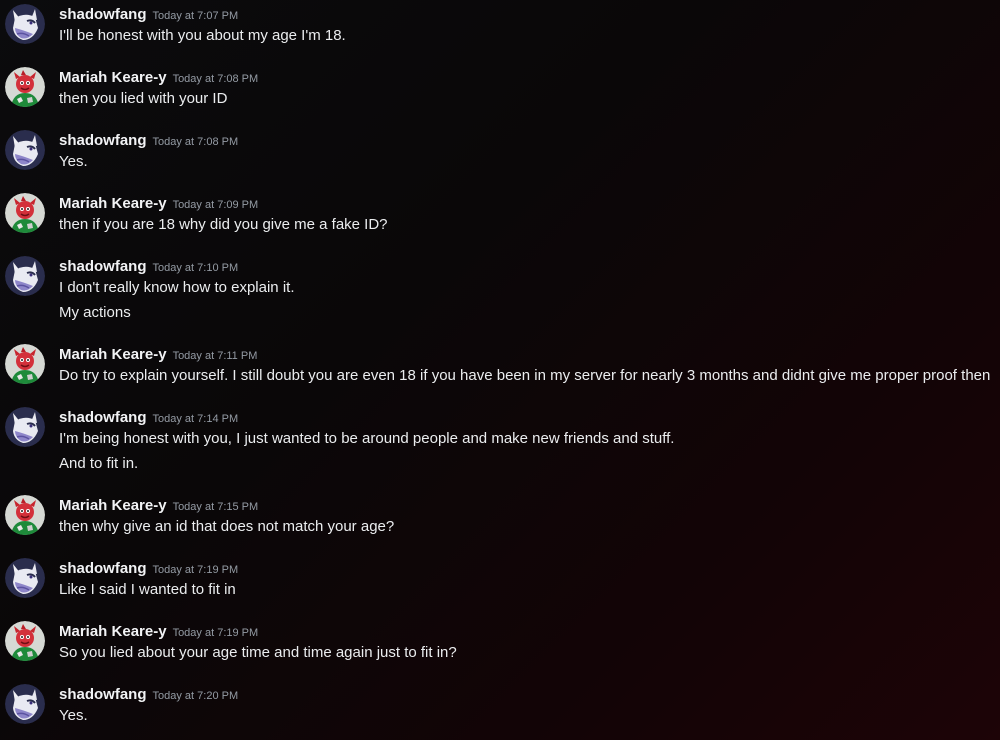 Image resolution: width=1000 pixels, height=740 pixels. What do you see at coordinates (148, 418) in the screenshot?
I see `message-header: shadowfang Today at 7:14 PM` at bounding box center [148, 418].